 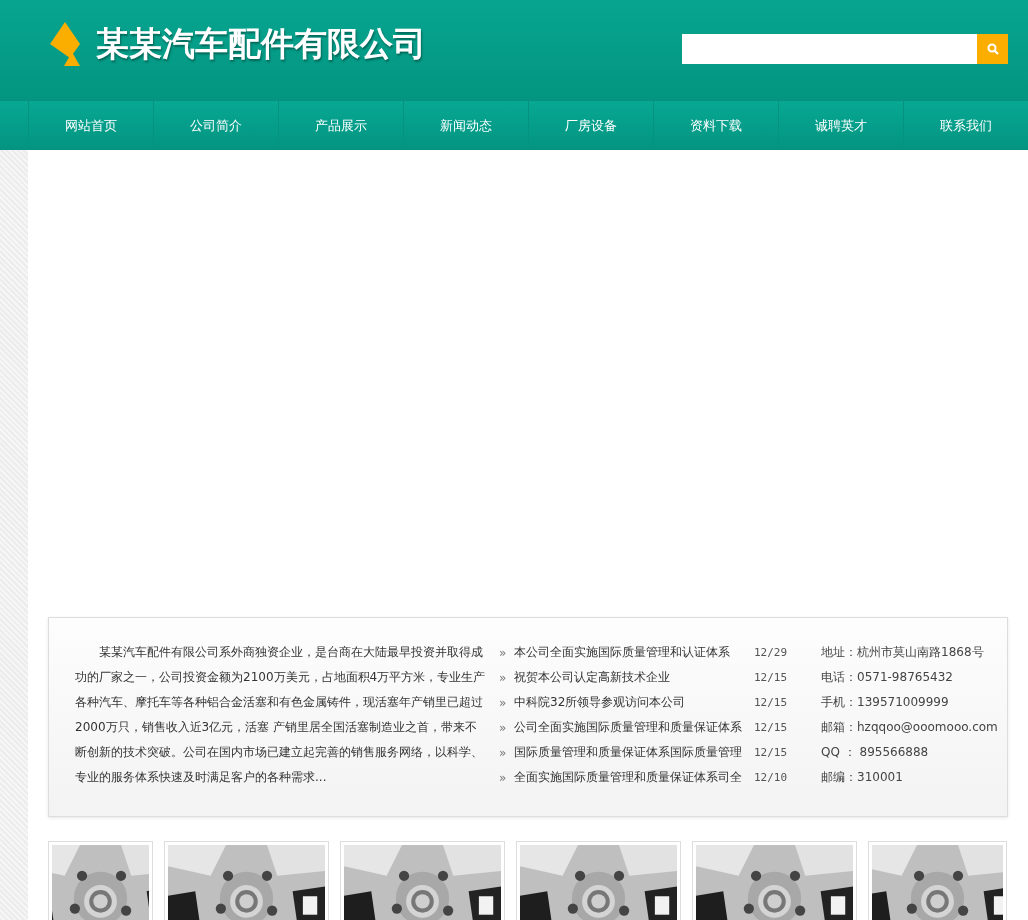 What do you see at coordinates (261, 43) in the screenshot?
I see `company-name: 某某汽车配件有限公司` at bounding box center [261, 43].